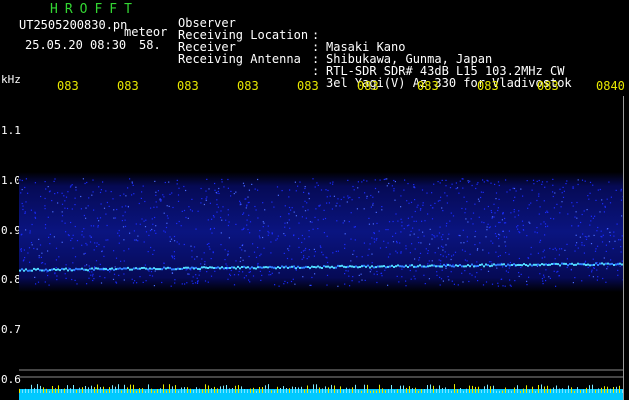 Image resolution: width=629 pixels, height=400 pixels. I want to click on time-tick: 0840, so click(610, 86).